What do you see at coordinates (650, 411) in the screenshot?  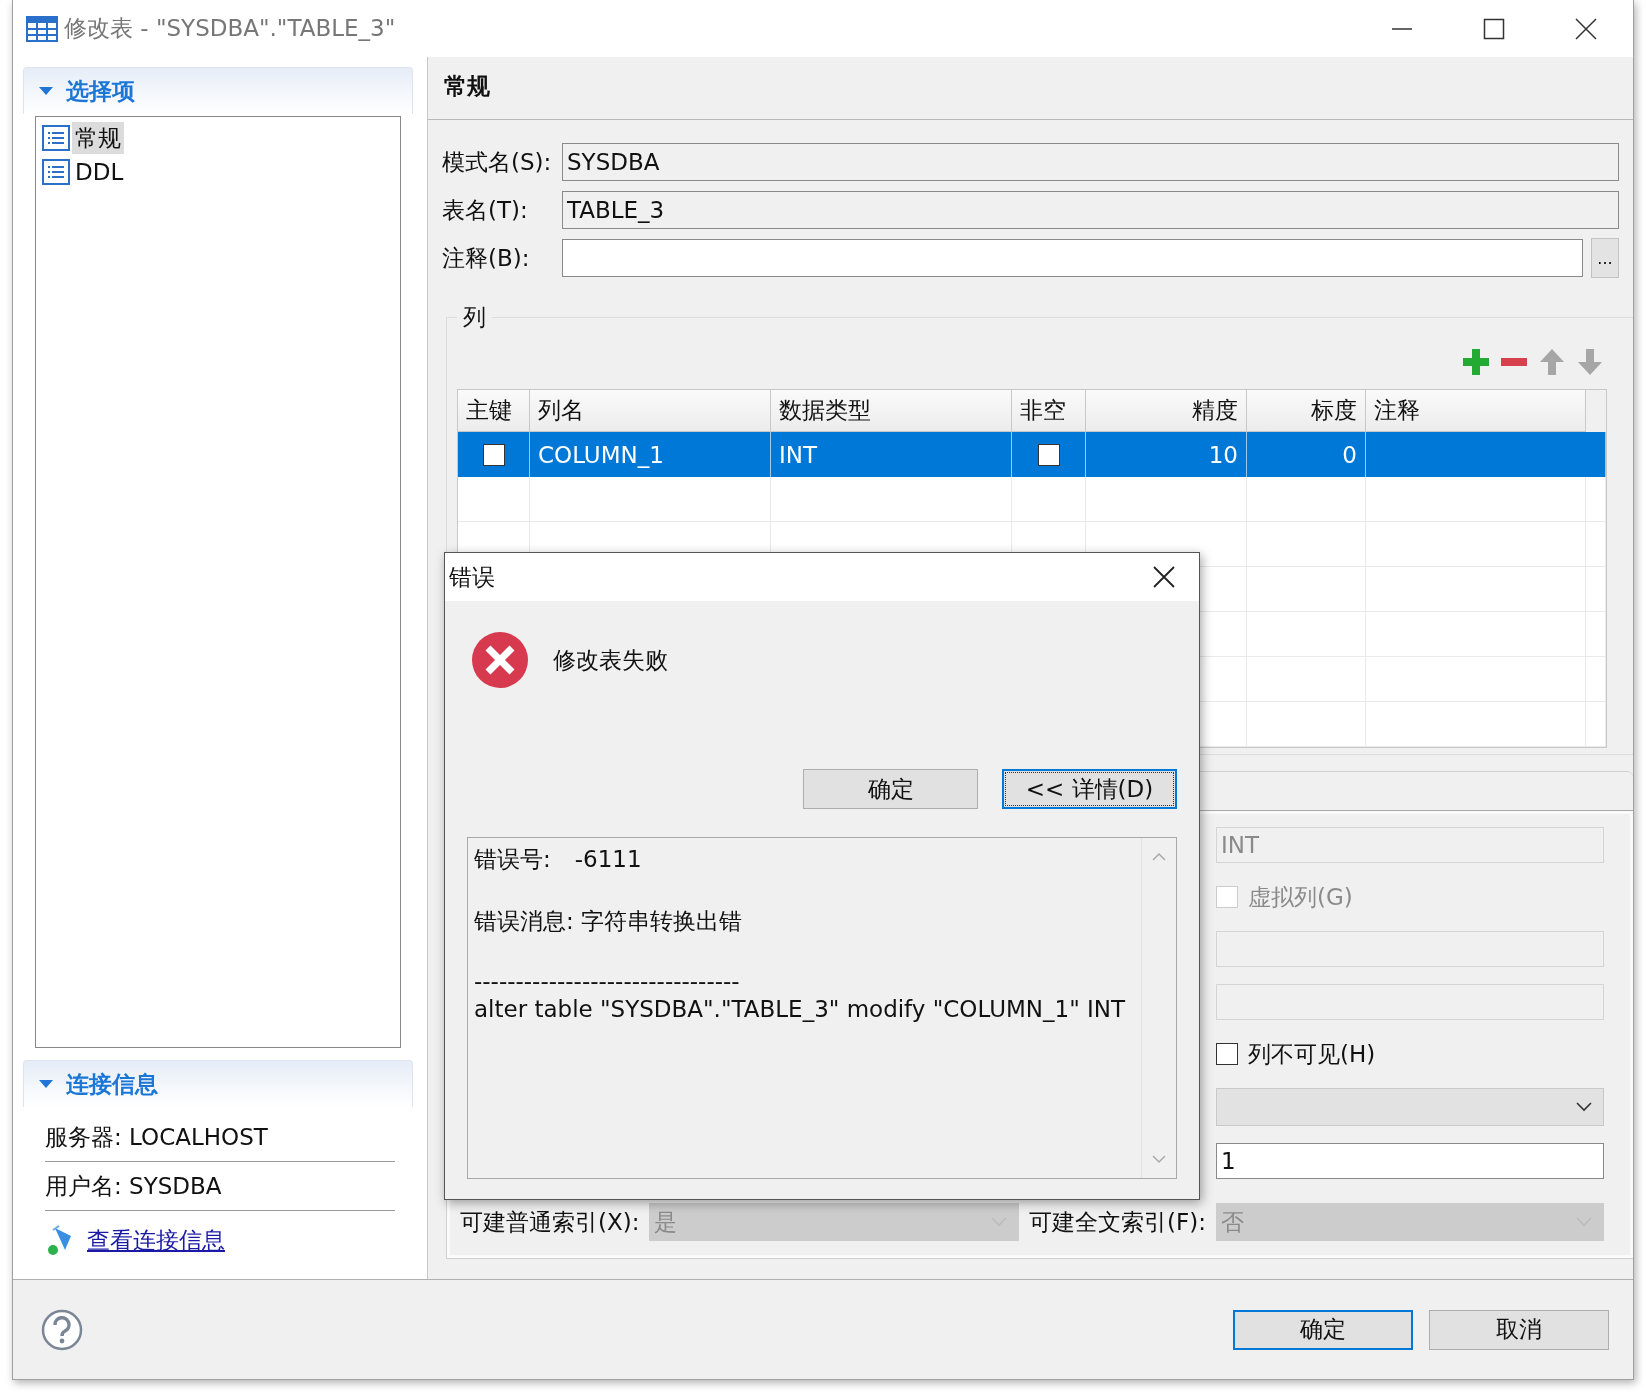 I see `column-header: 列名` at bounding box center [650, 411].